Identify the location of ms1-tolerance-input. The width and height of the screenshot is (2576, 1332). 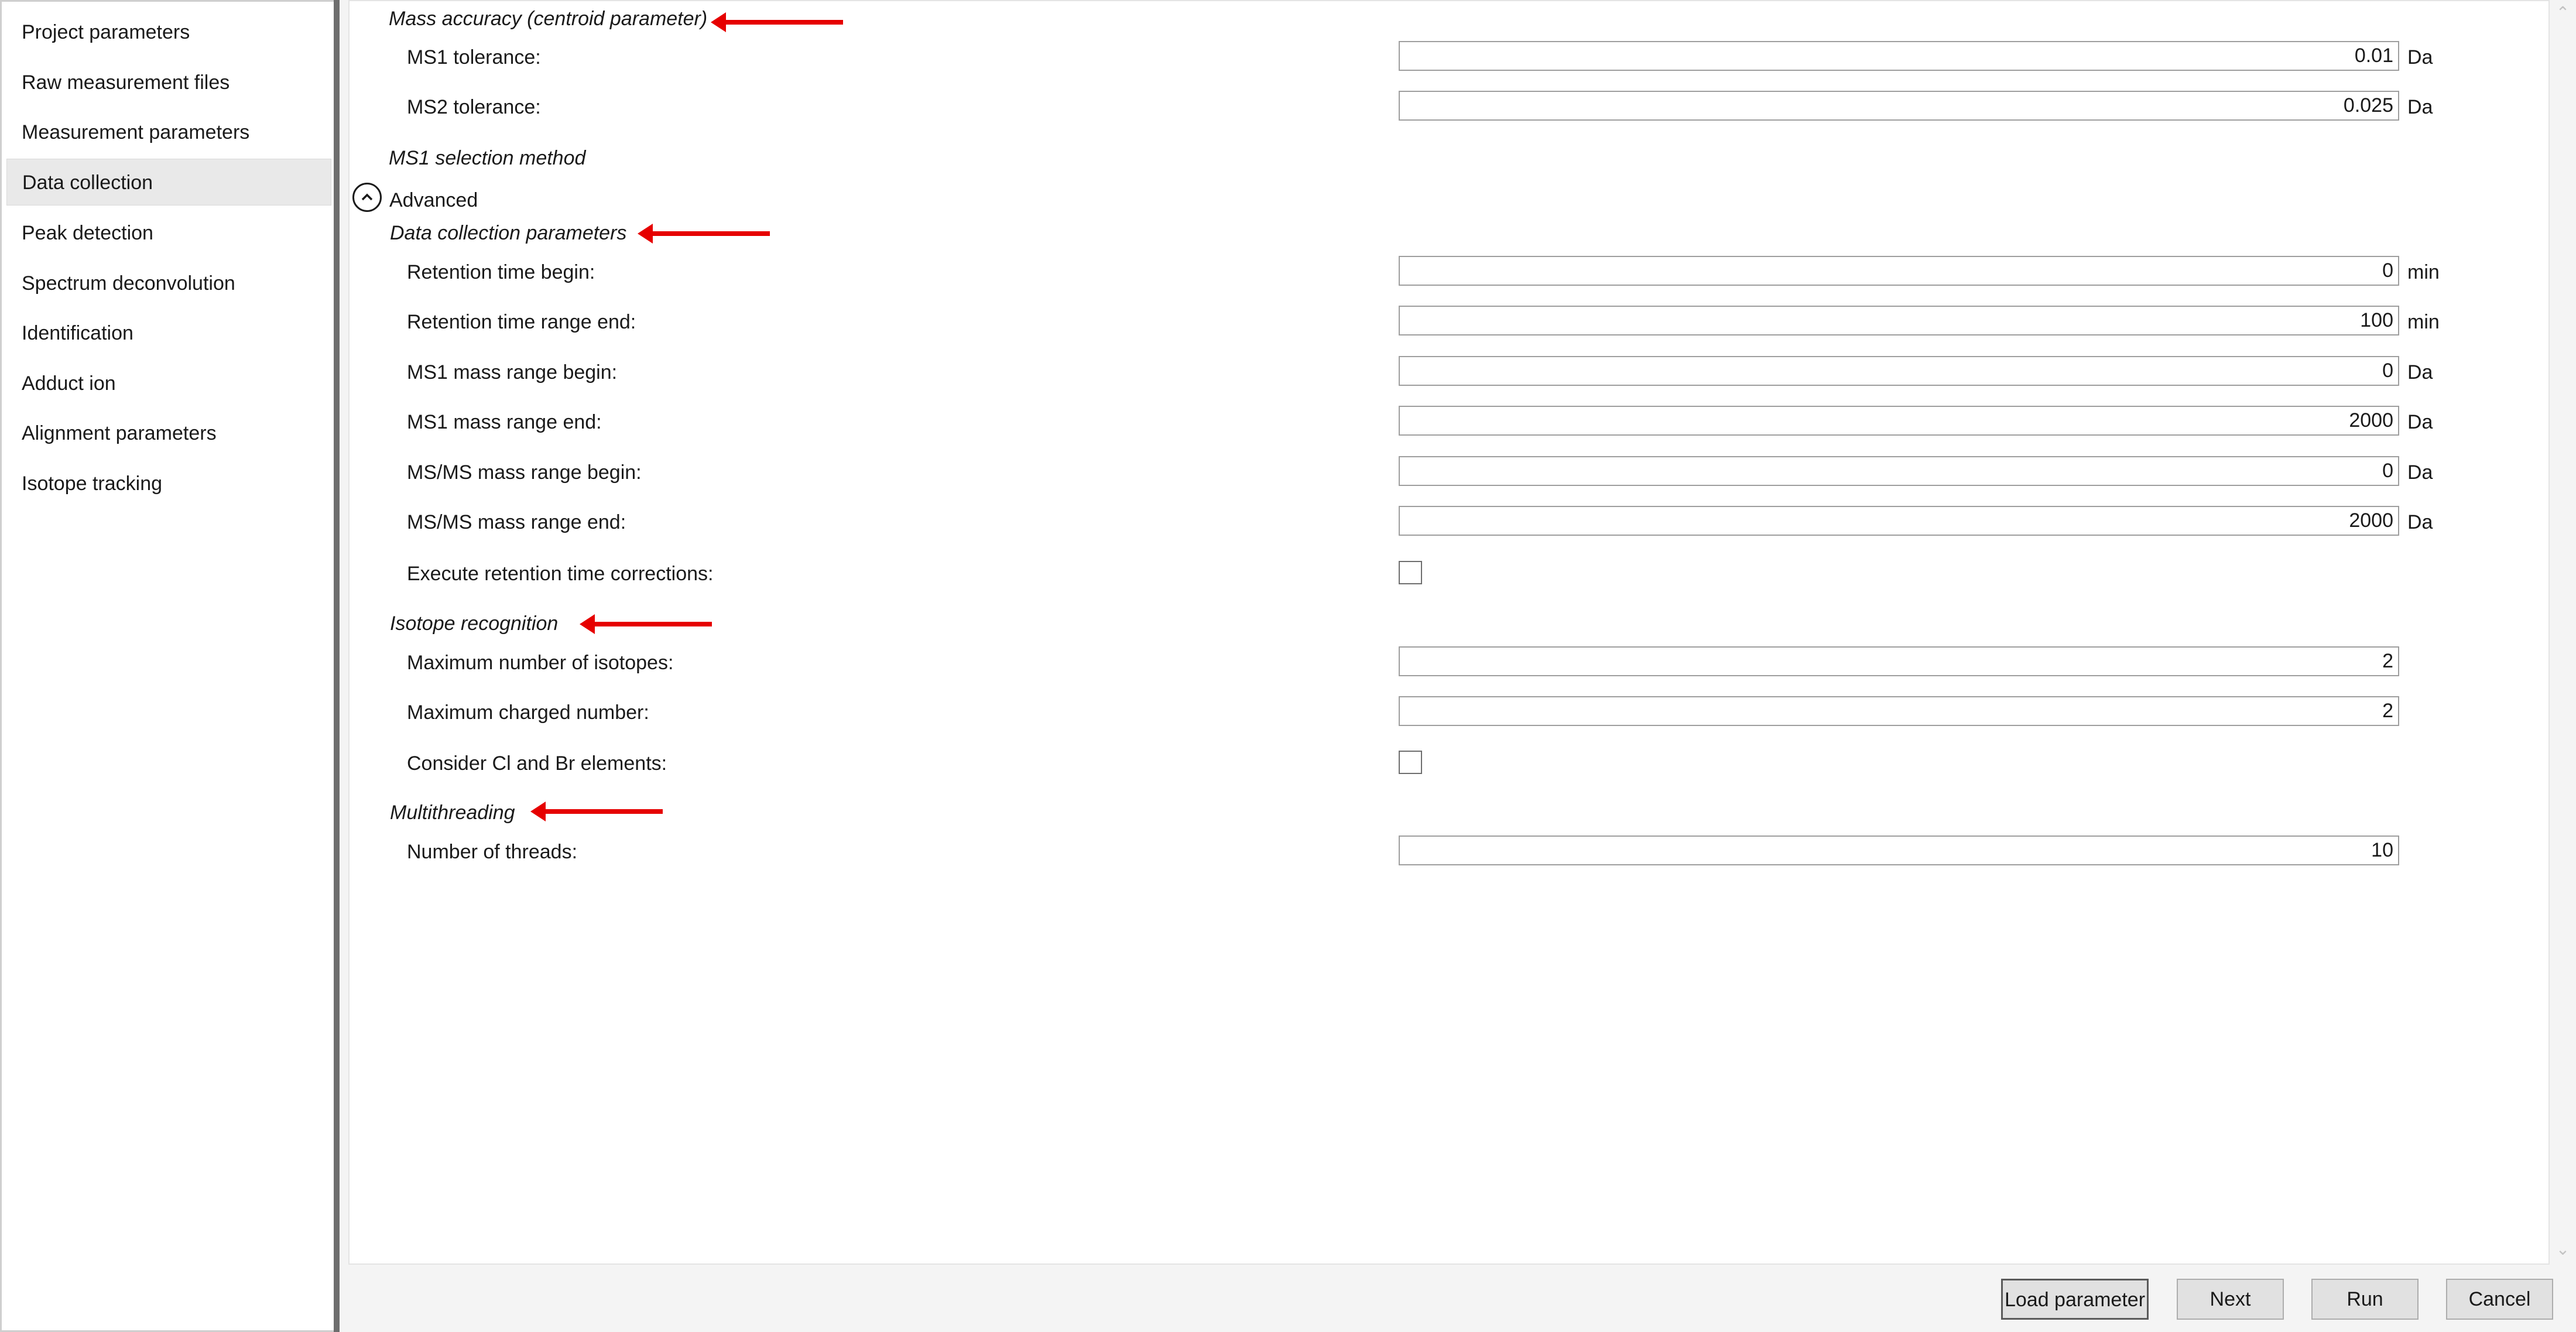
(1899, 56).